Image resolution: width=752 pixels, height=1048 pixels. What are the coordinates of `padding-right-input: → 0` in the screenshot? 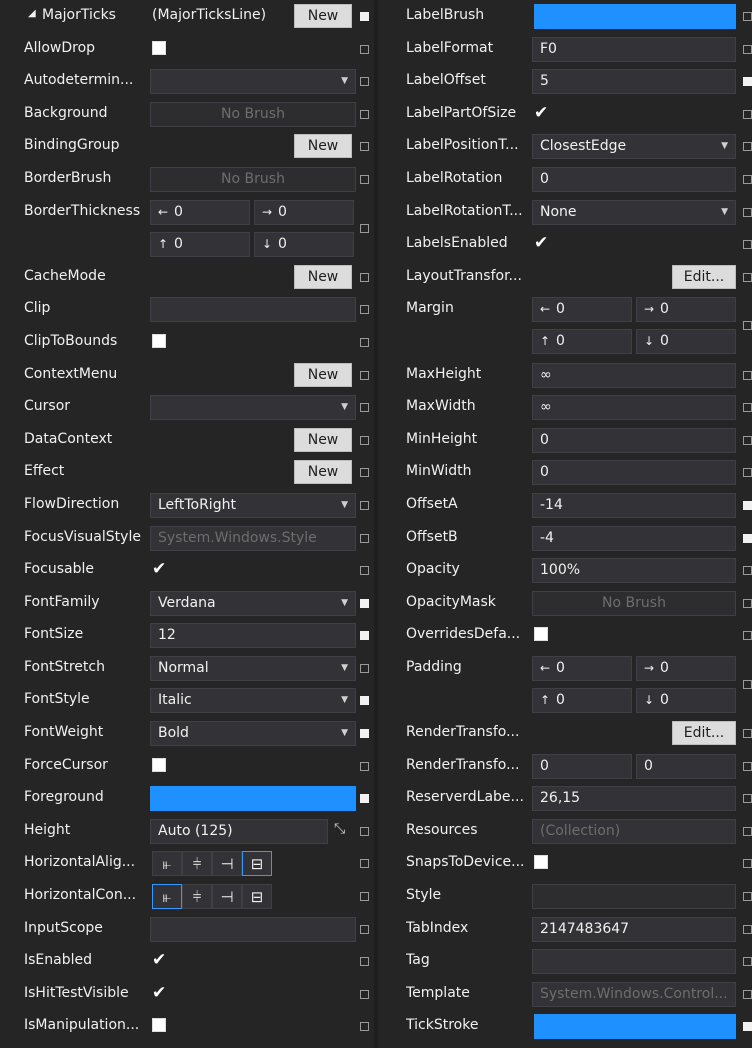 It's located at (686, 668).